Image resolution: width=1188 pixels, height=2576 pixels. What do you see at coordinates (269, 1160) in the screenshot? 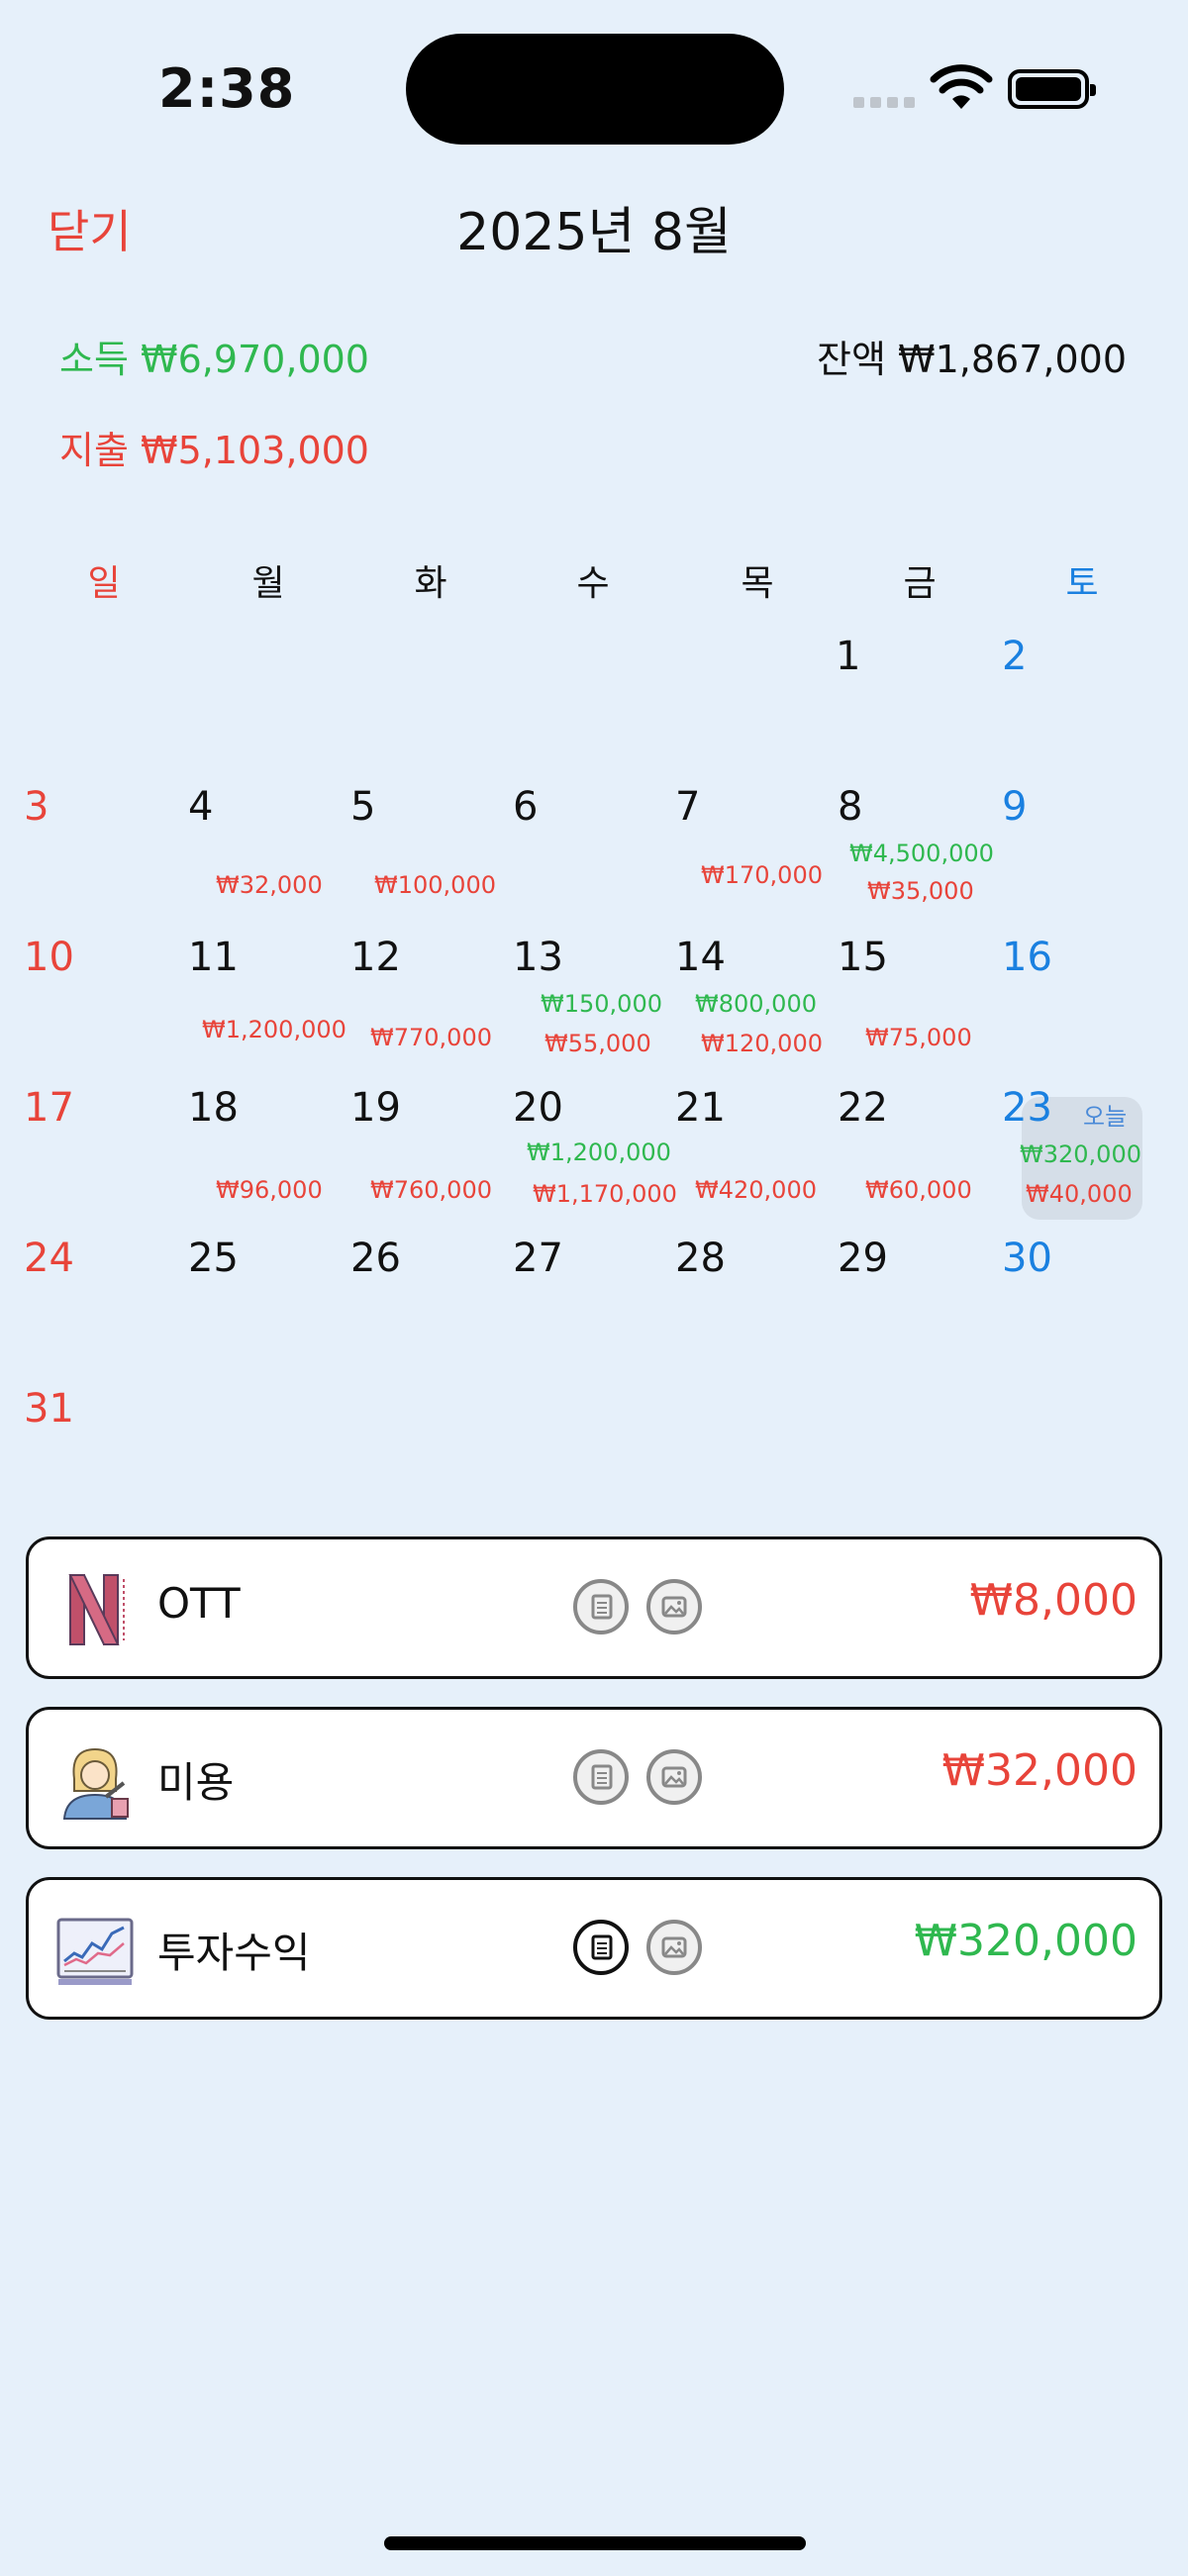
I see `calendar-day: 18 ₩96,000` at bounding box center [269, 1160].